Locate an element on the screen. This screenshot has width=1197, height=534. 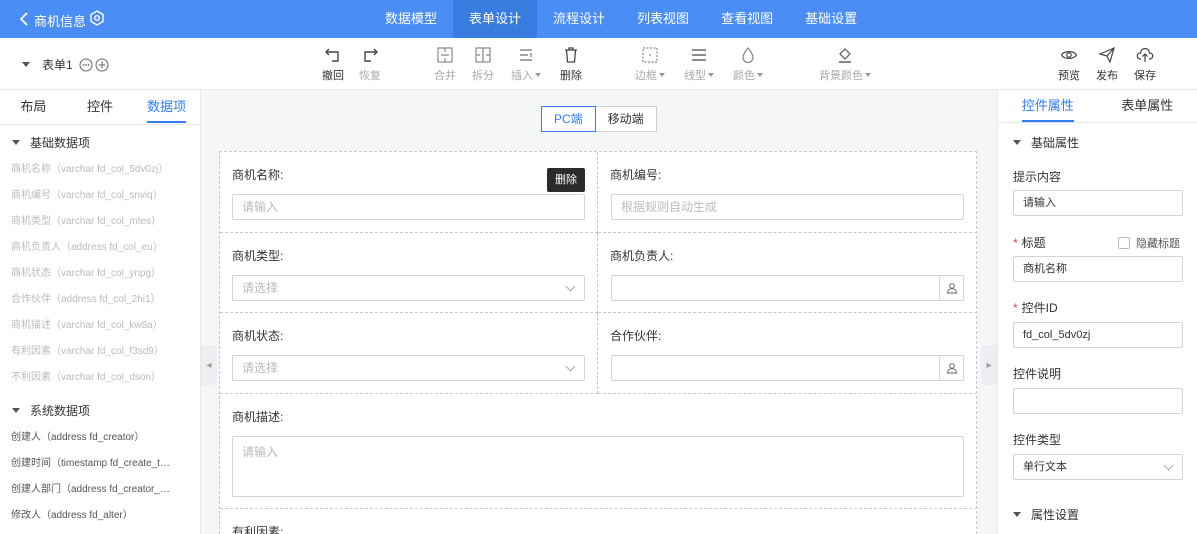
tab-data-model: 数据模型 is located at coordinates (411, 19).